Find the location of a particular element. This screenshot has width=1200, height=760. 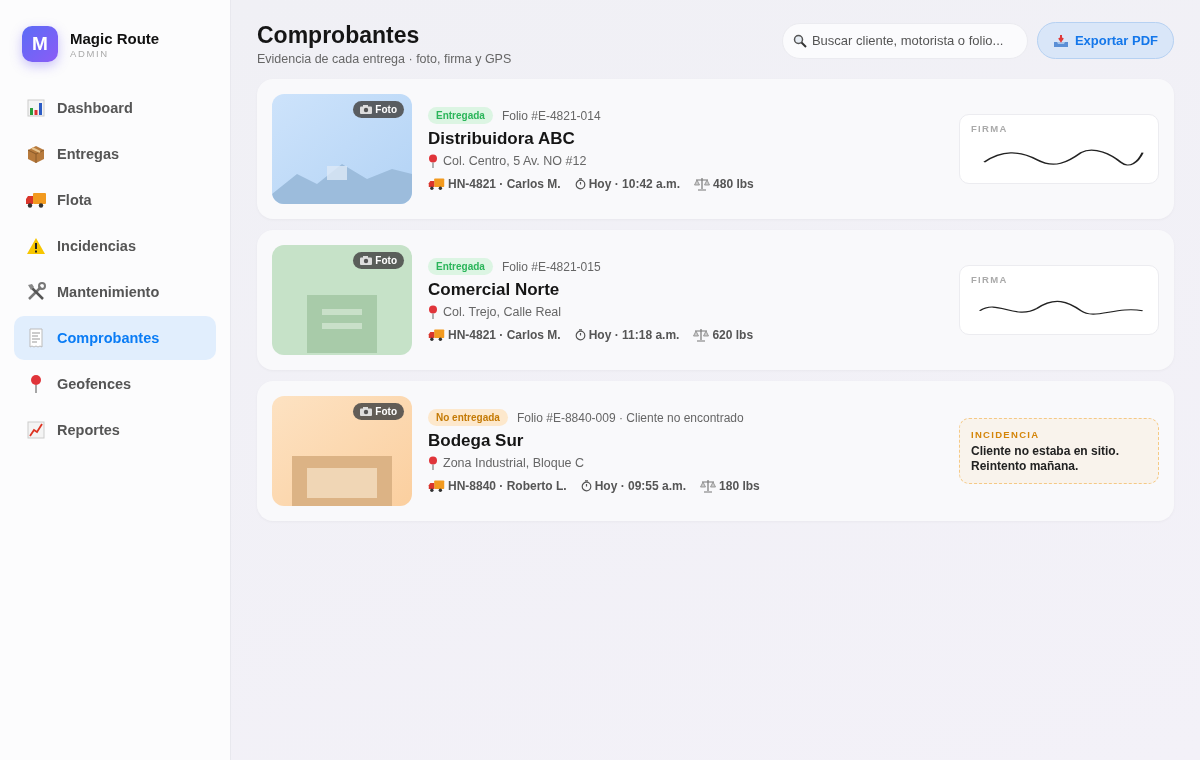

folio-text: Folio #E-4821-015 is located at coordinates (551, 266).